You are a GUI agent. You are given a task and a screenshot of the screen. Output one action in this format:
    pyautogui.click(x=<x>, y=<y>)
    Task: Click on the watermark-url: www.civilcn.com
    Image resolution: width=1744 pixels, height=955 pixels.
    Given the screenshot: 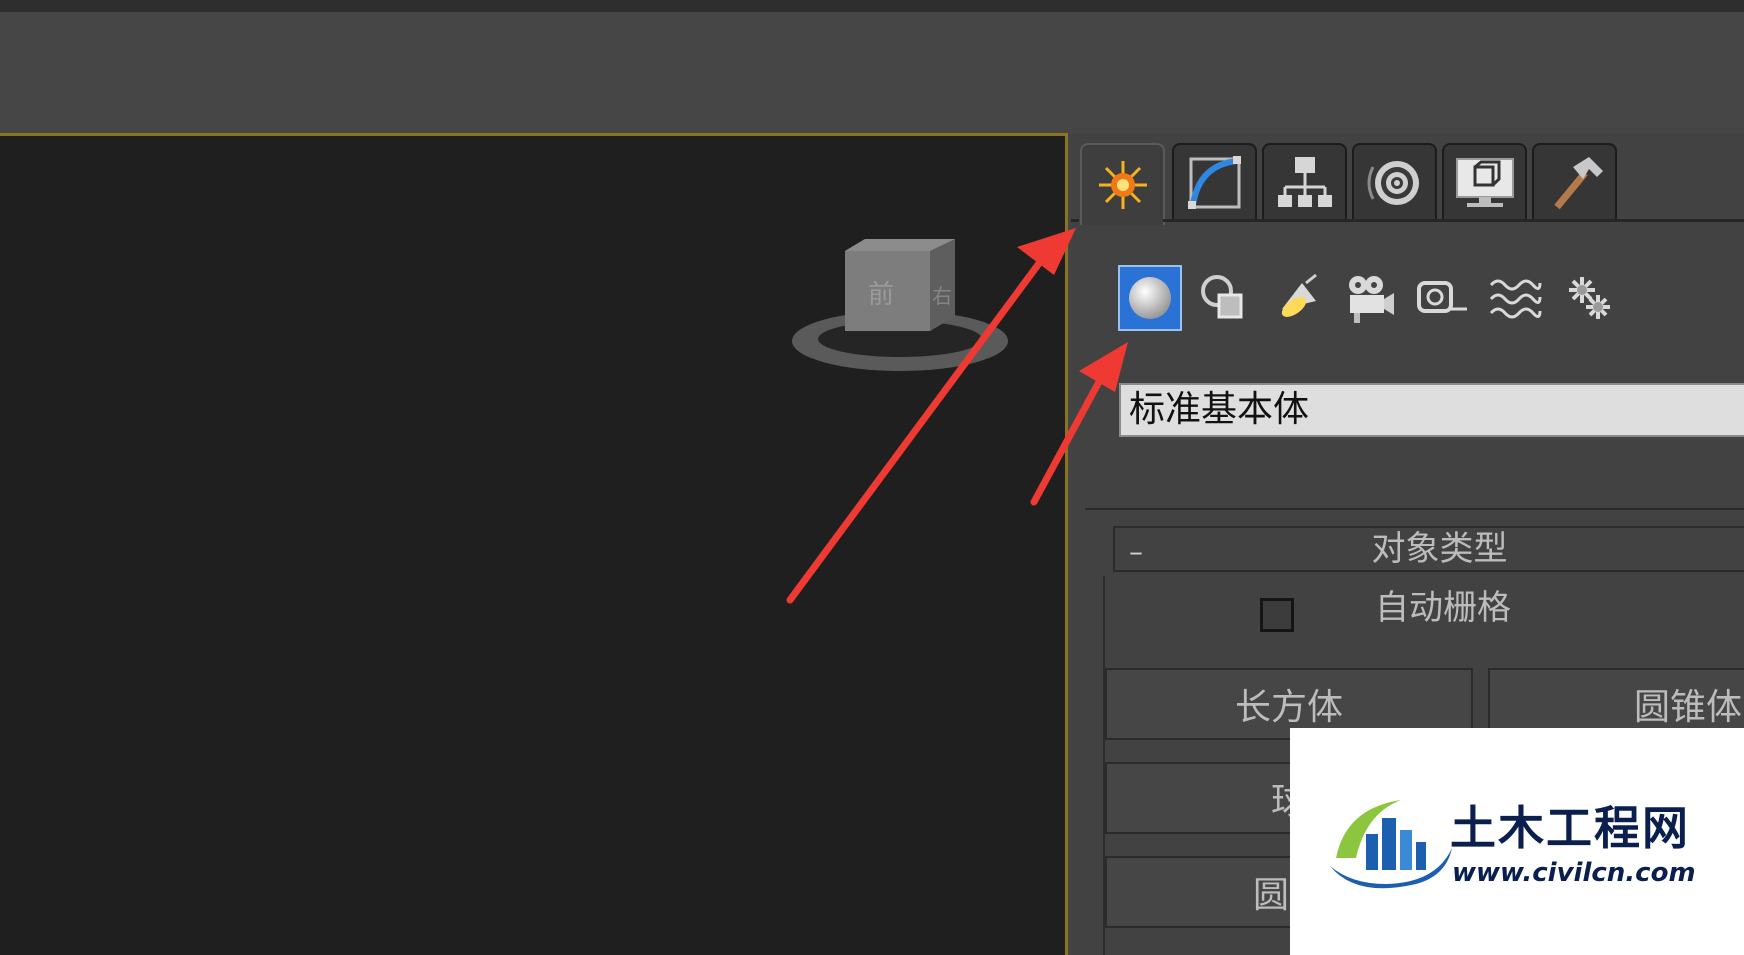 What is the action you would take?
    pyautogui.click(x=1574, y=873)
    